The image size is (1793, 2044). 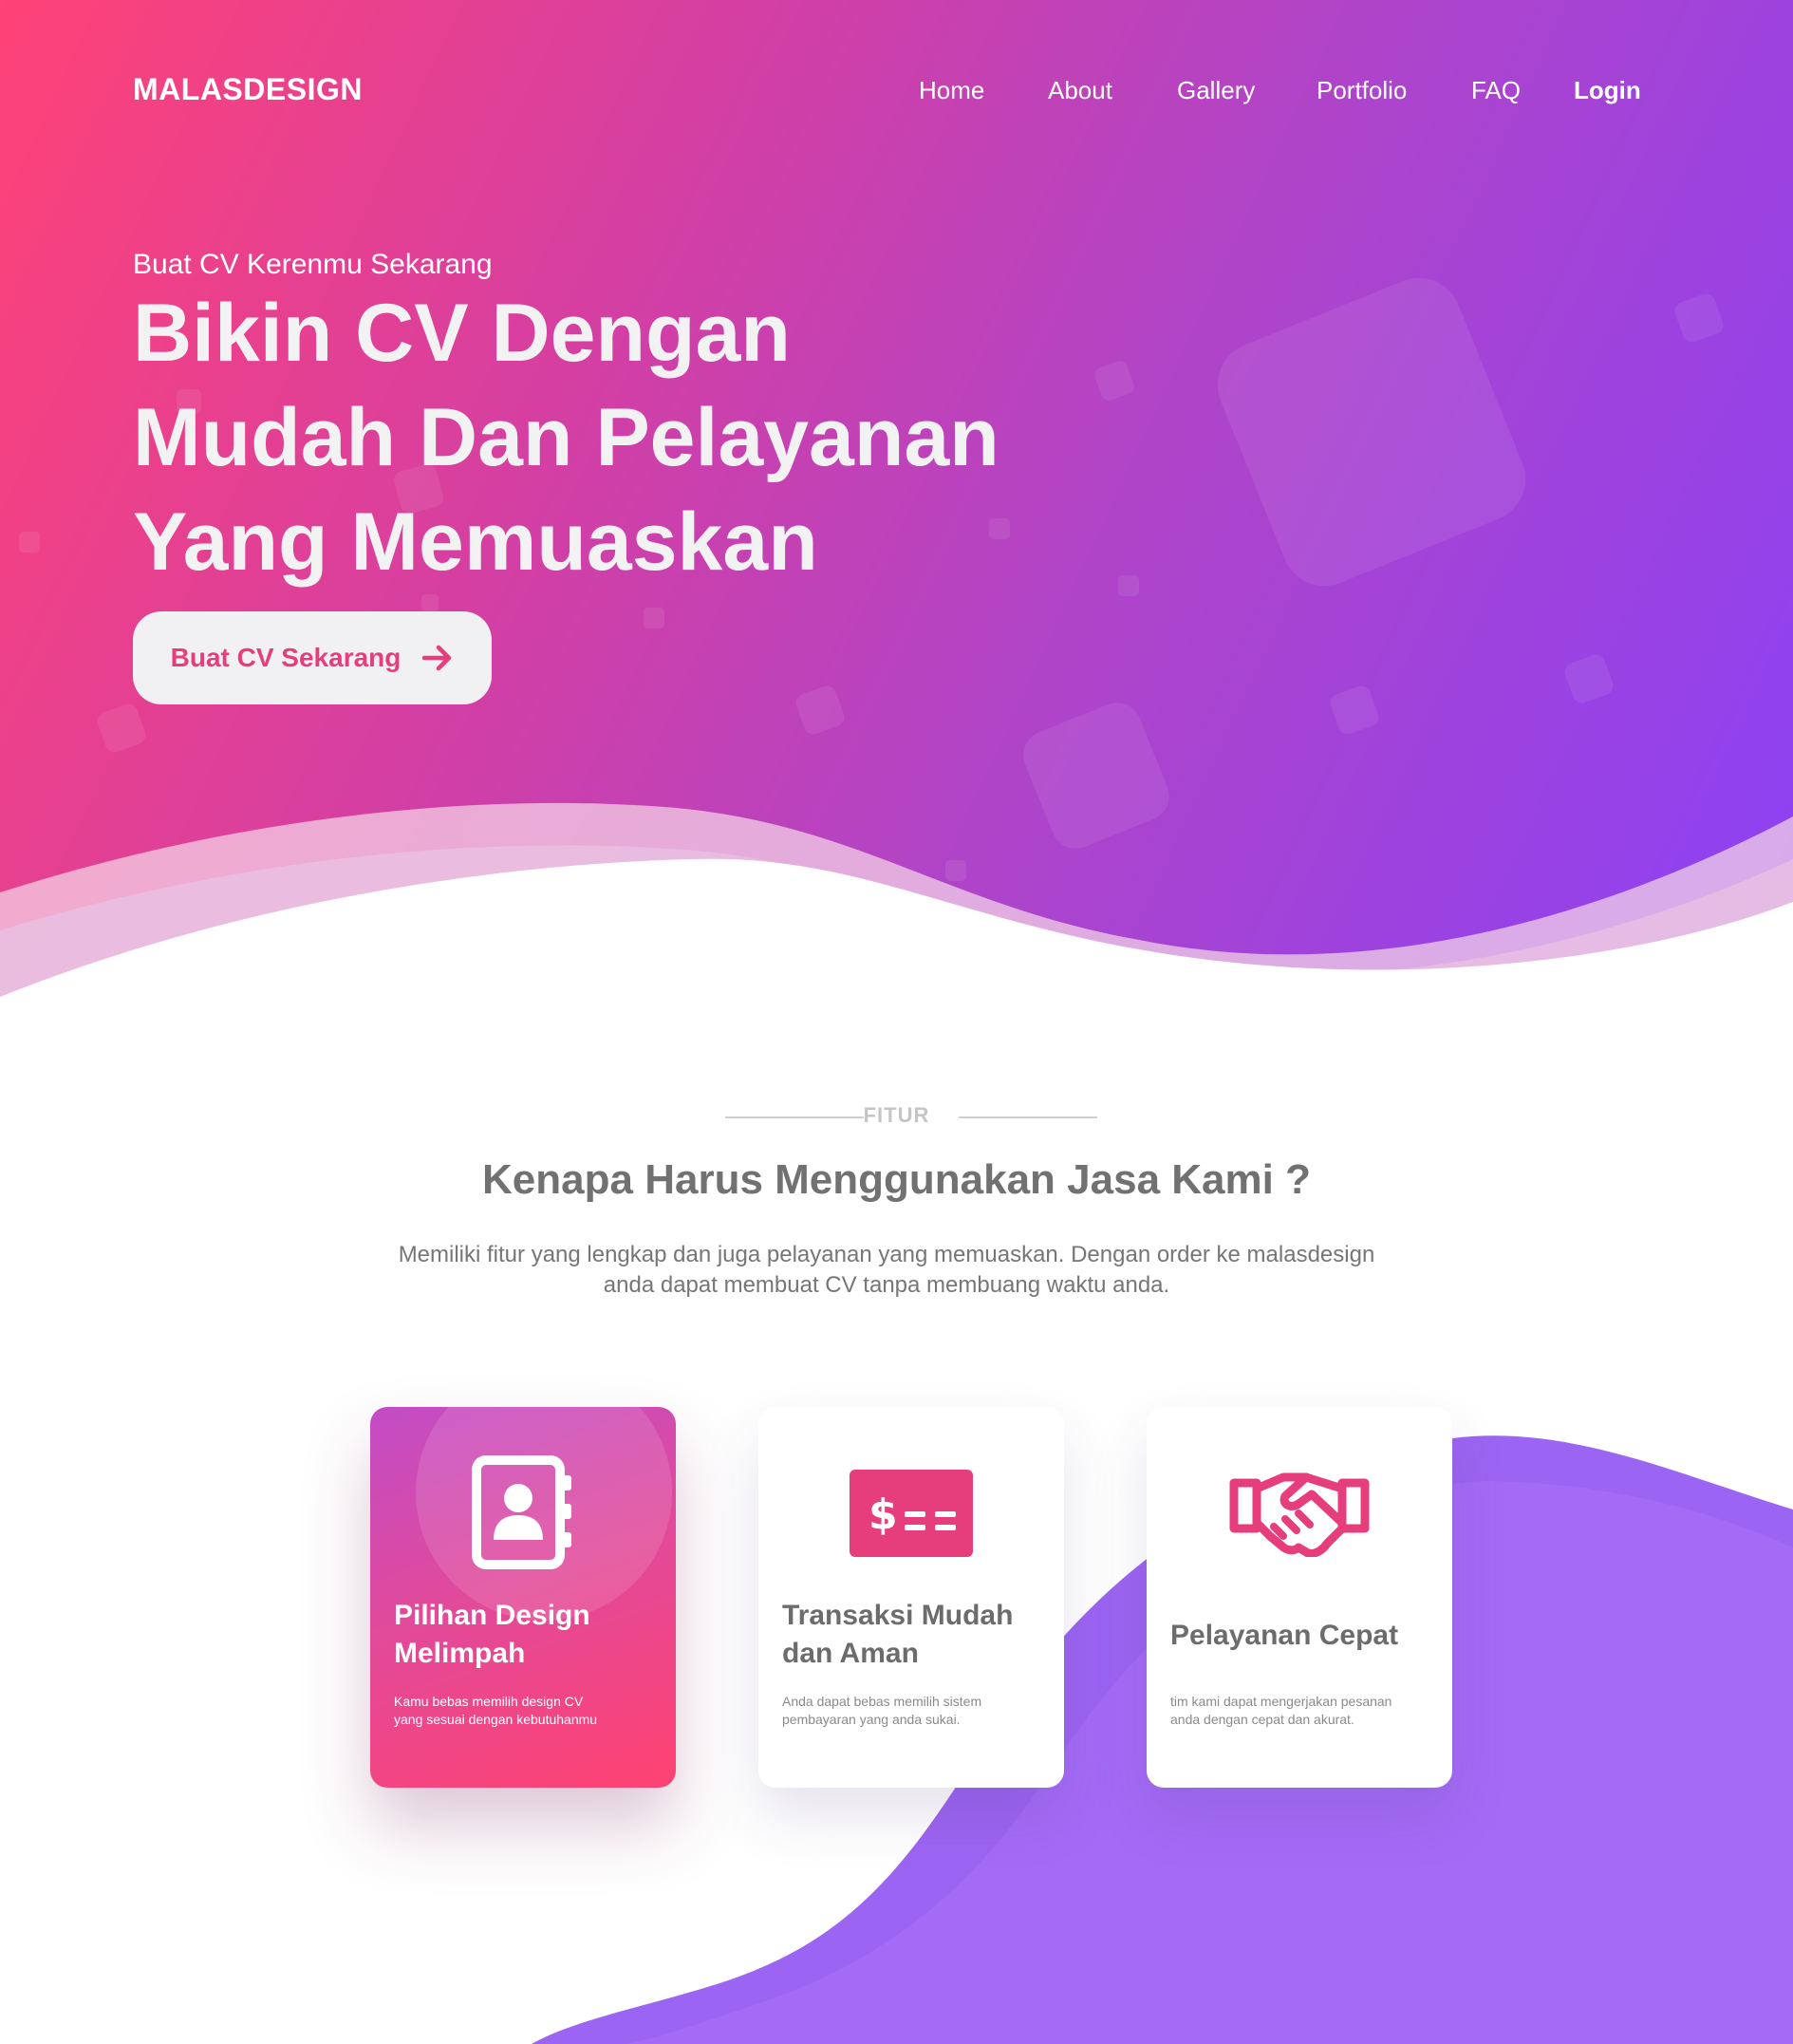 What do you see at coordinates (1362, 90) in the screenshot?
I see `nav-portfolio: Portfolio` at bounding box center [1362, 90].